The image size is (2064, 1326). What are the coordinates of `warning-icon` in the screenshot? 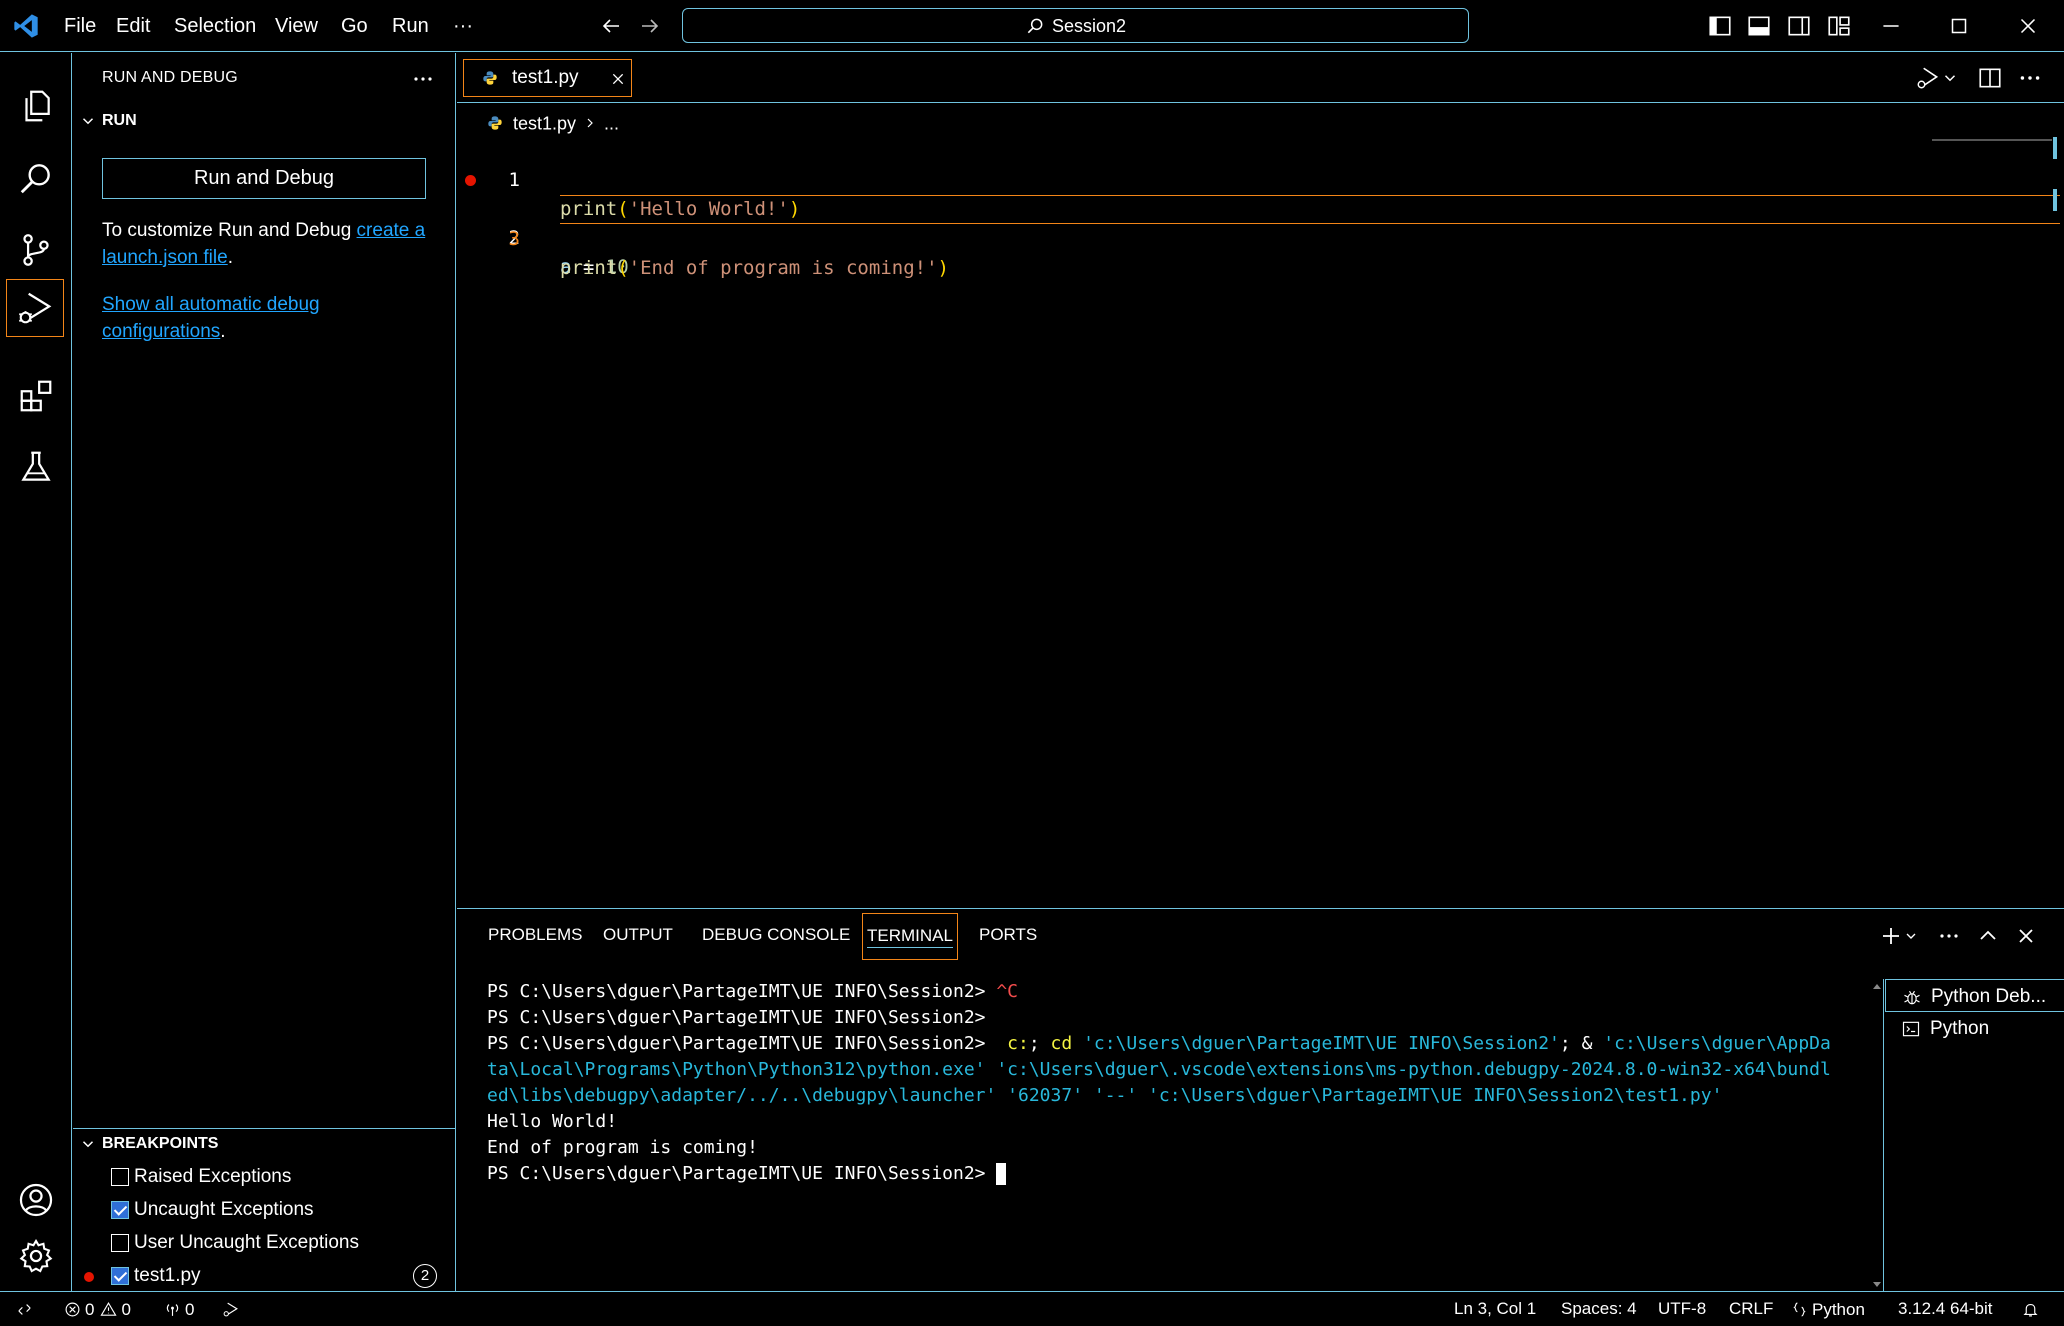 It's located at (109, 1309).